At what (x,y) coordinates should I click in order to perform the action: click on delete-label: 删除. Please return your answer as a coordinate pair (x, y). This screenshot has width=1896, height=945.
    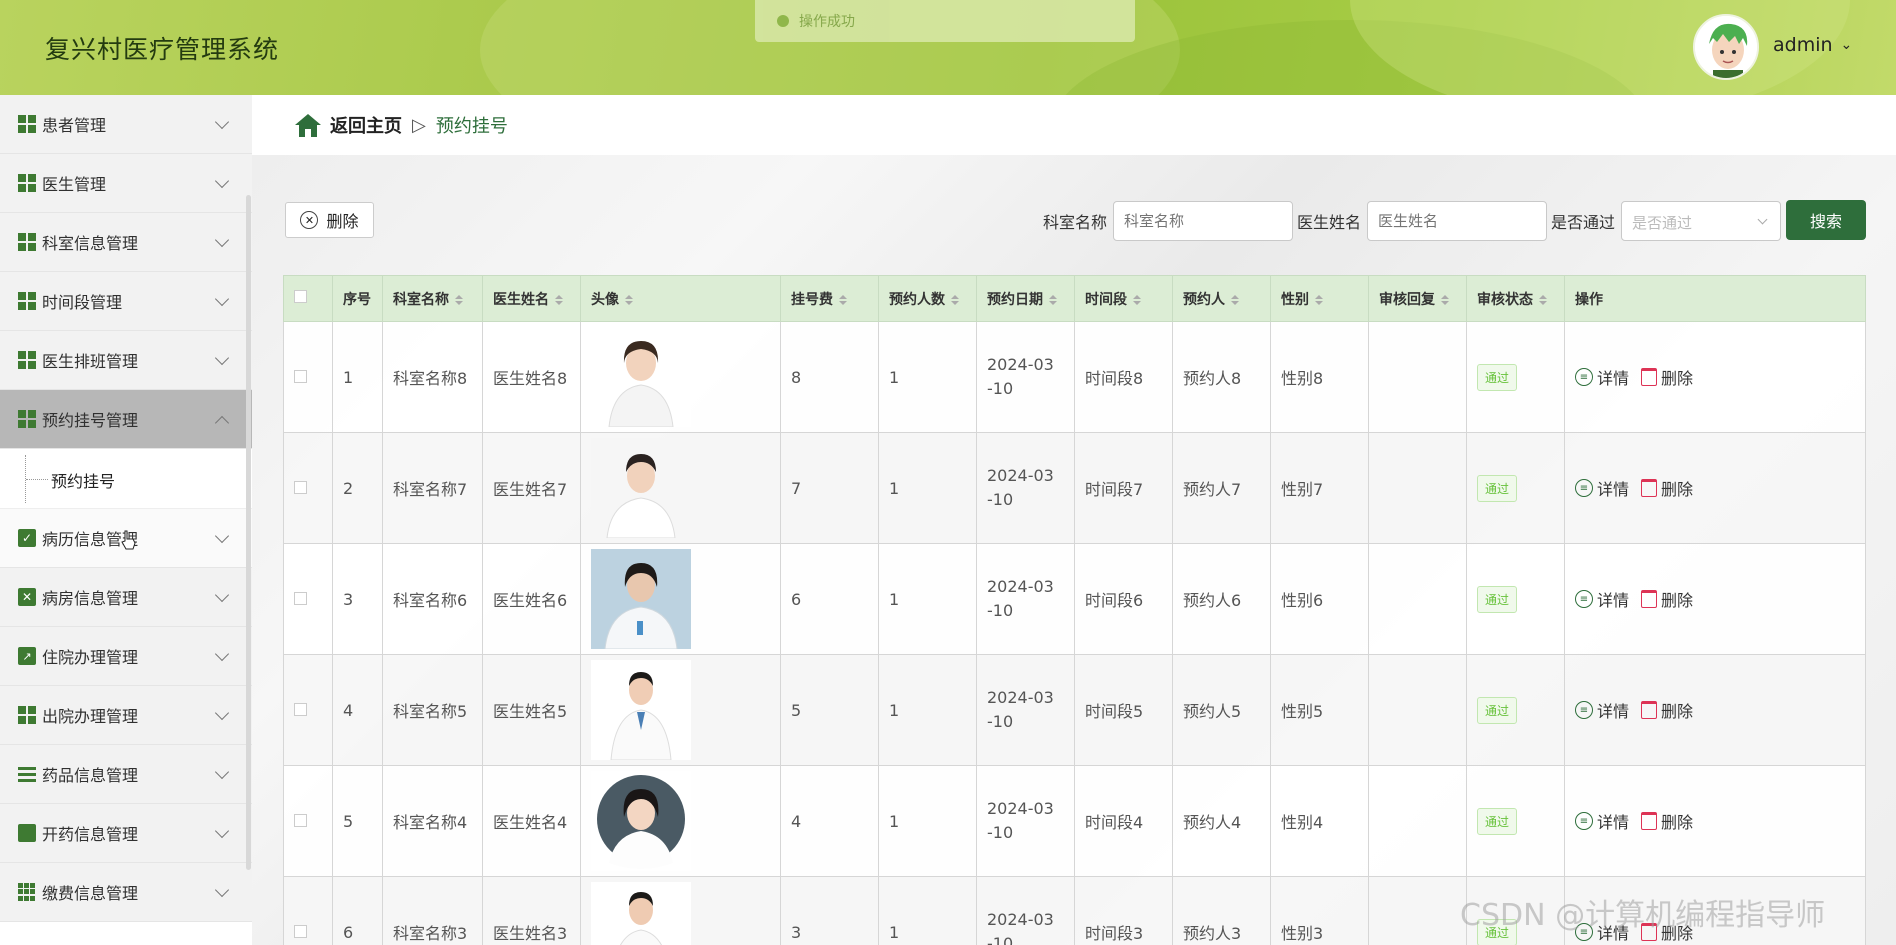
    Looking at the image, I should click on (1677, 711).